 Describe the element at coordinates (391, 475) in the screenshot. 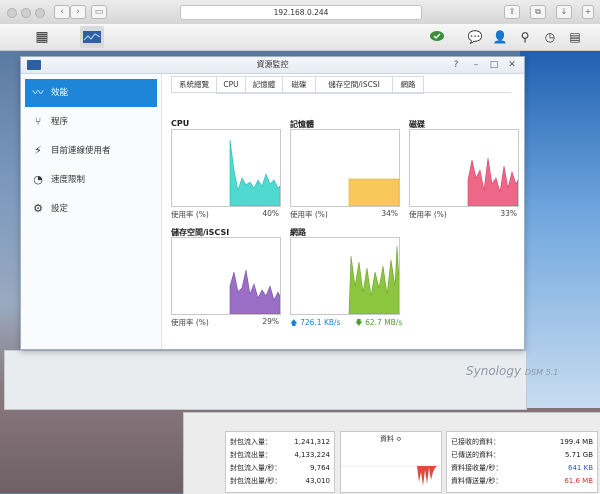

I see `activity-graph` at that location.